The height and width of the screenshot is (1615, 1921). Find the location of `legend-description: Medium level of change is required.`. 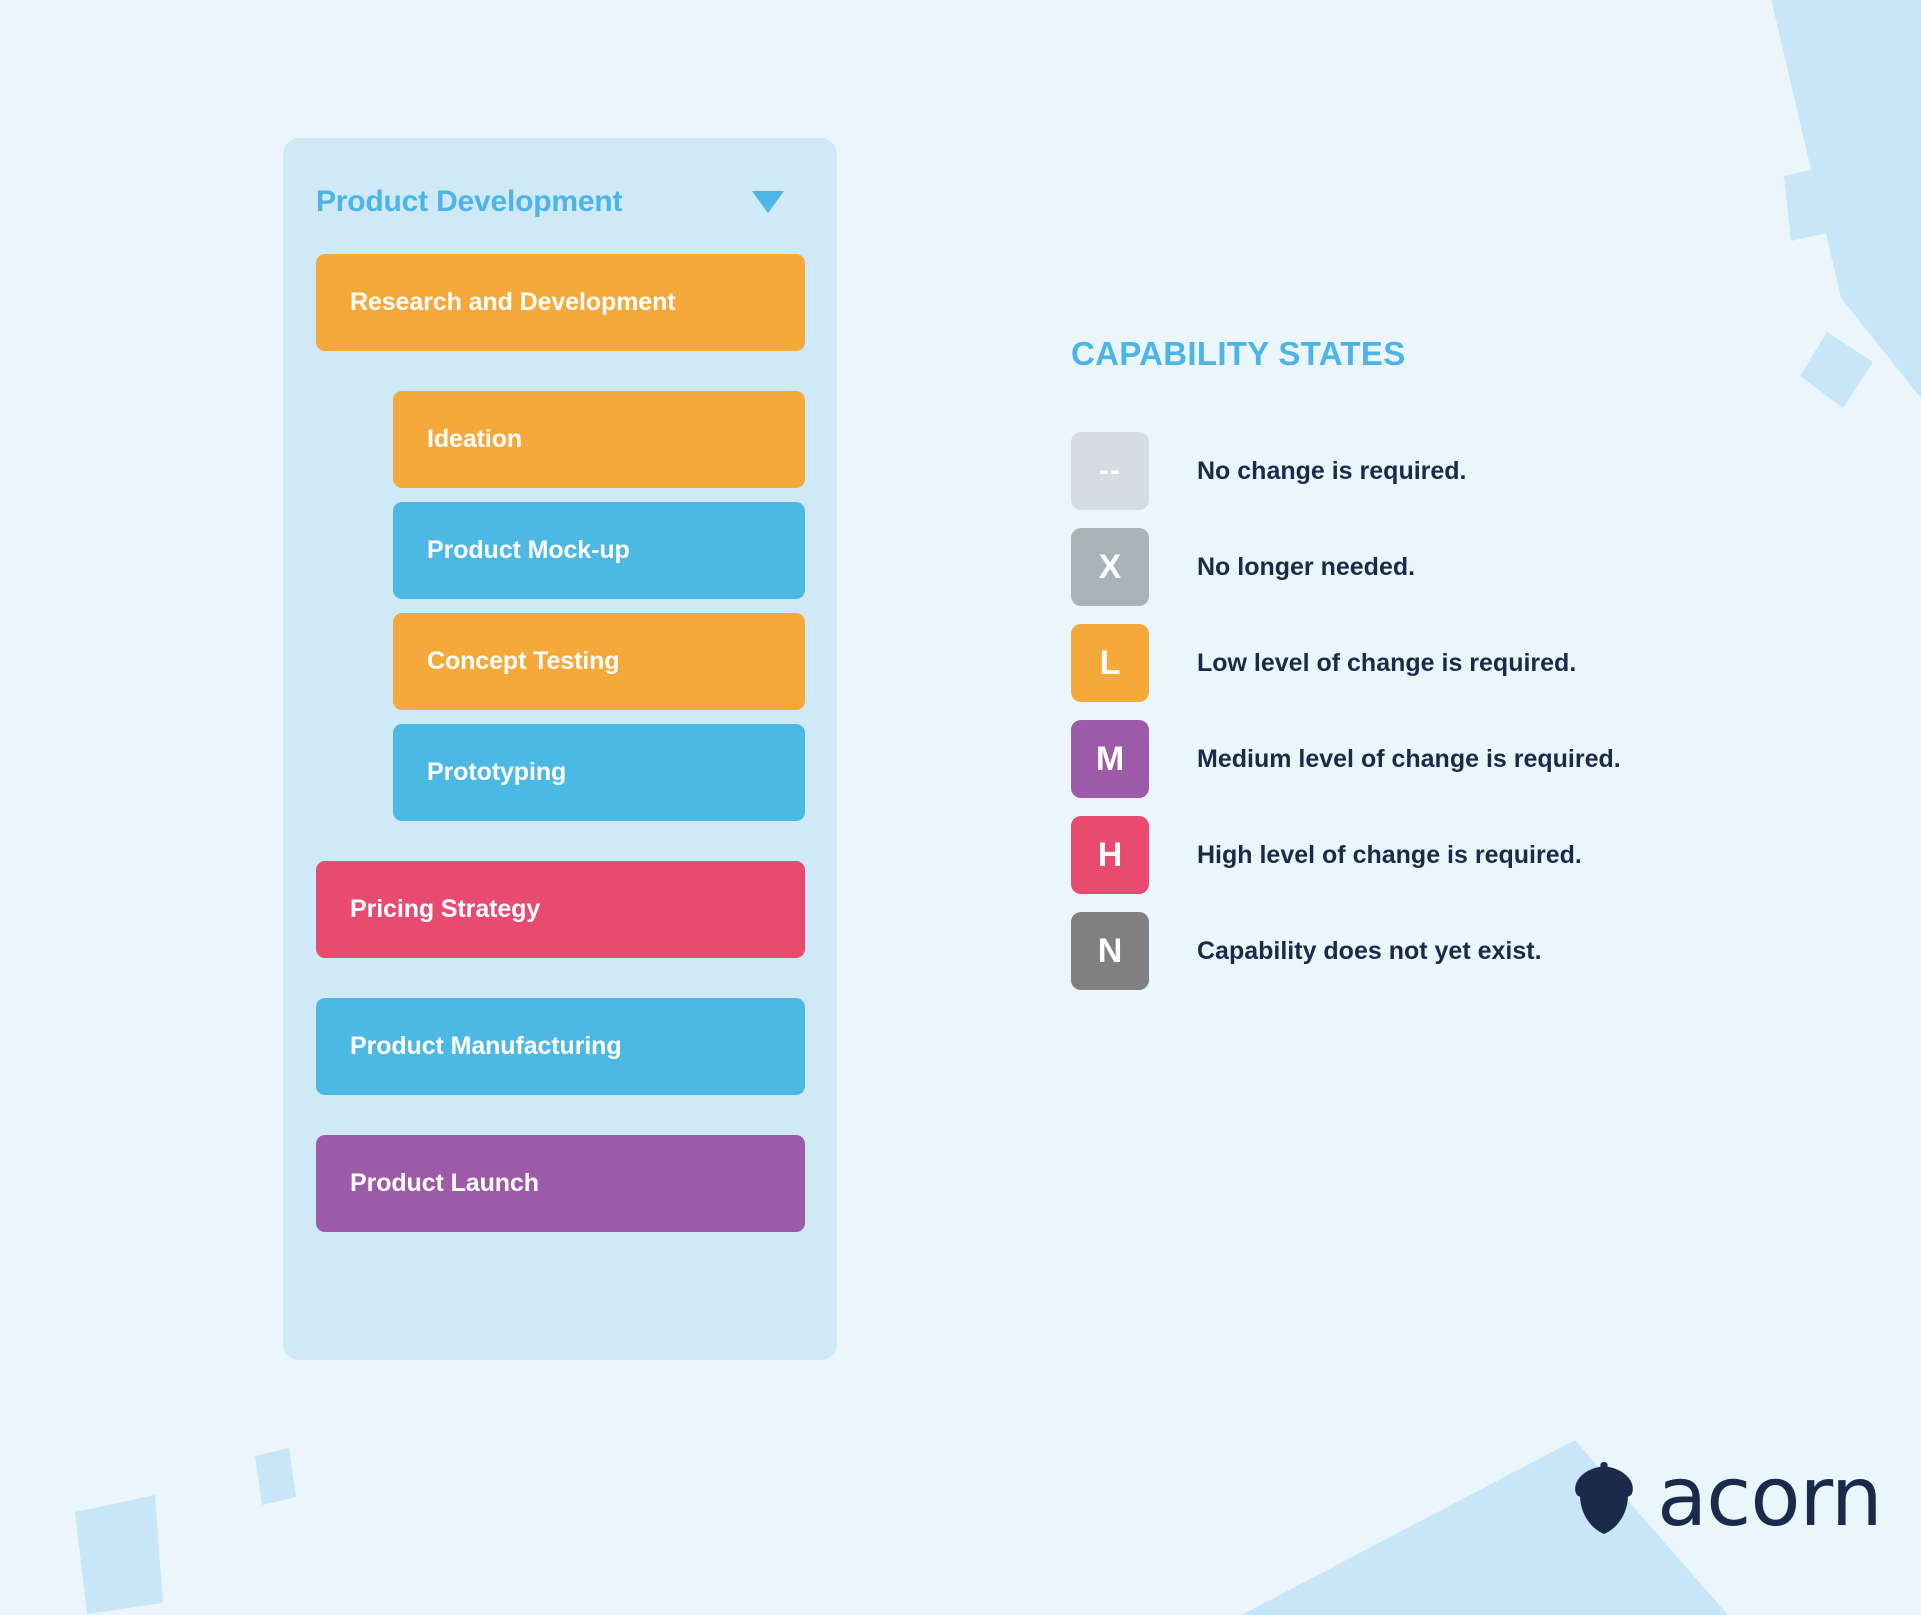

legend-description: Medium level of change is required. is located at coordinates (1409, 758).